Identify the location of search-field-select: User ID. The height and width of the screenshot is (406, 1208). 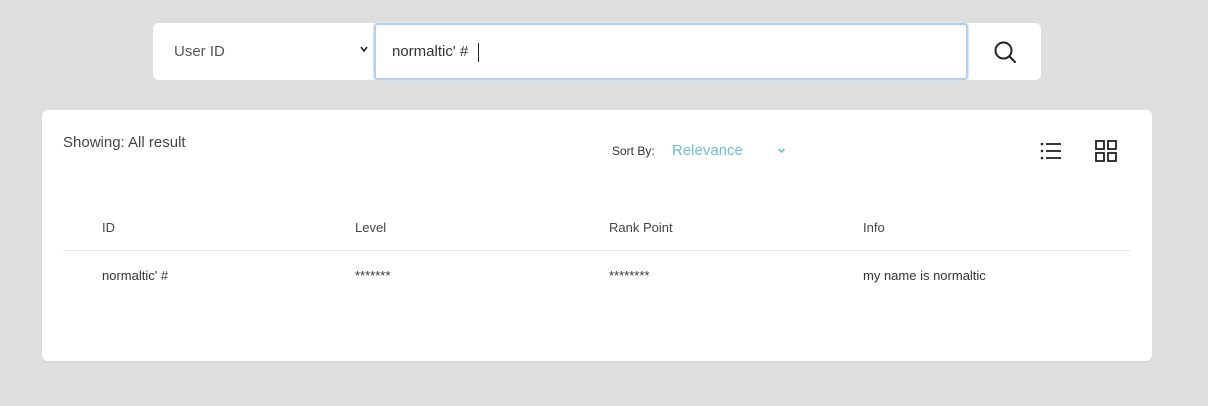
(264, 51).